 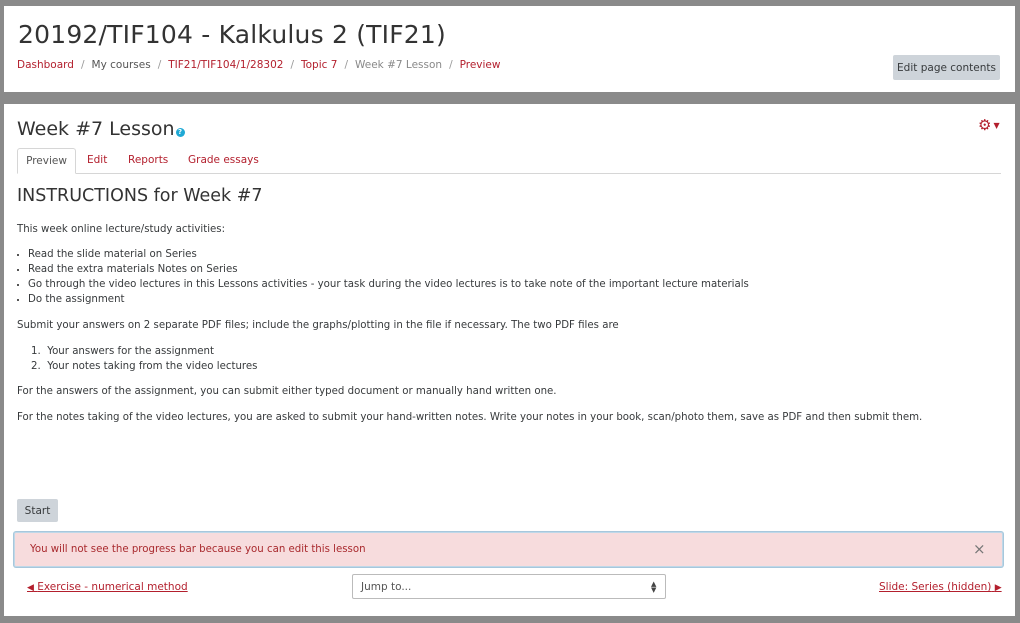 What do you see at coordinates (112, 587) in the screenshot?
I see `previous-activity-label: Exercise - numerical method` at bounding box center [112, 587].